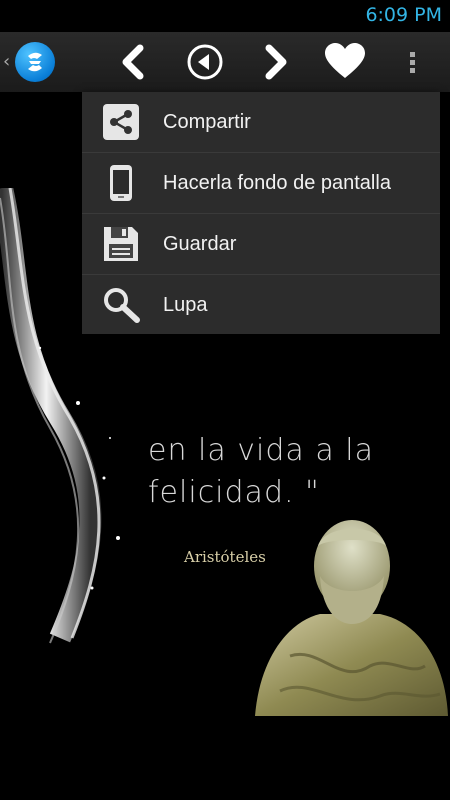 The width and height of the screenshot is (450, 800). I want to click on action-bar: ‹, so click(225, 62).